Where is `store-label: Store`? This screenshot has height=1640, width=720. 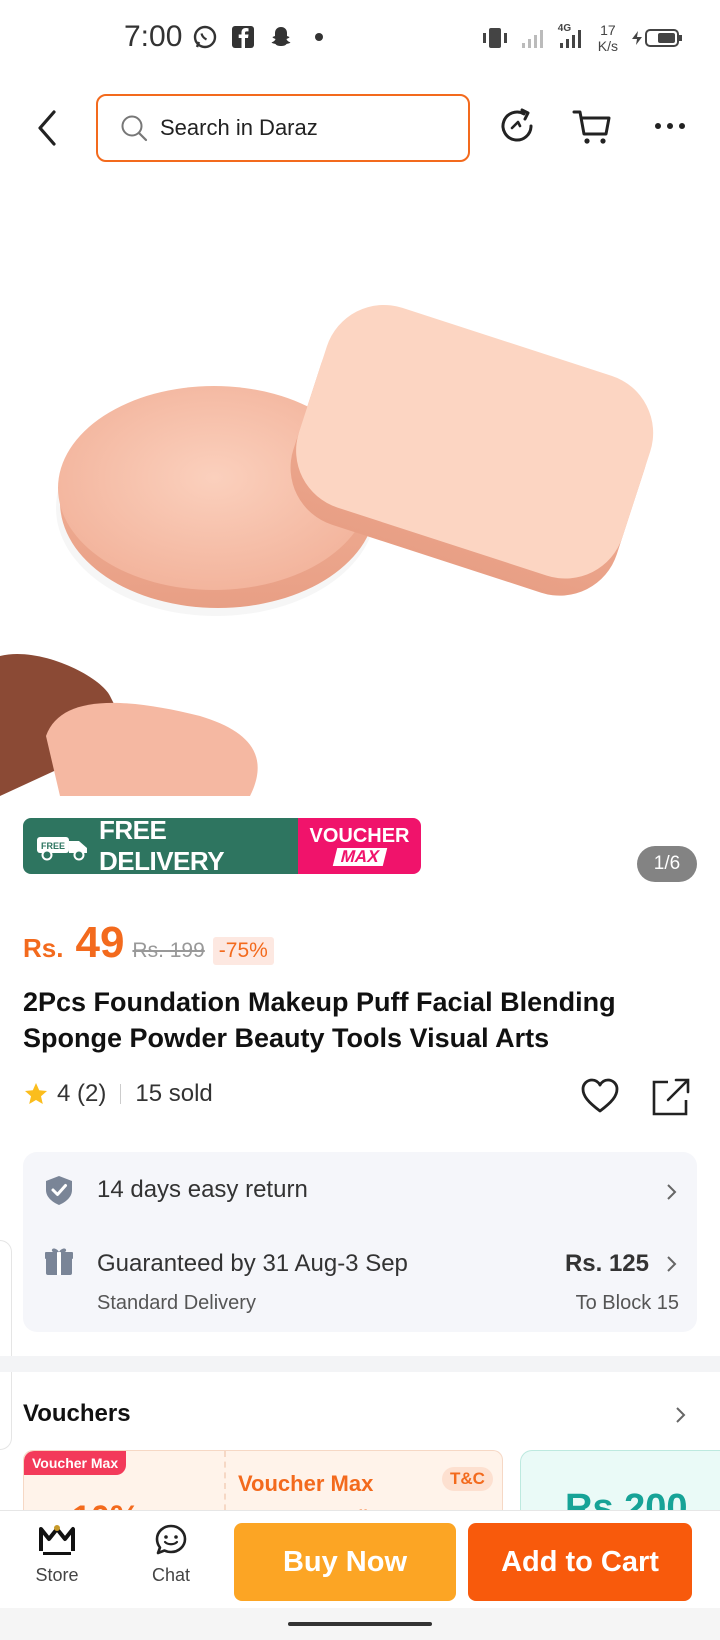 store-label: Store is located at coordinates (57, 1575).